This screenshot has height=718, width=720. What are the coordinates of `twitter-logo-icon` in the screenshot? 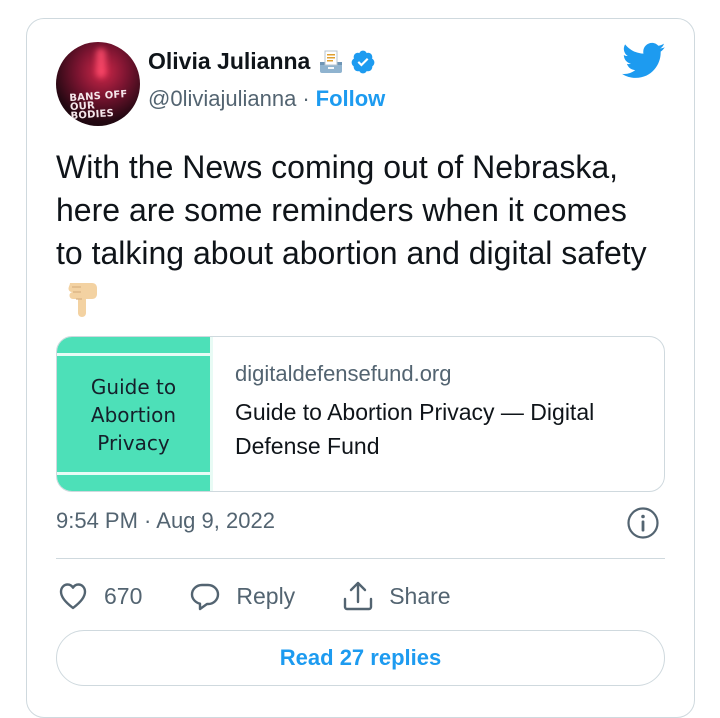 It's located at (644, 61).